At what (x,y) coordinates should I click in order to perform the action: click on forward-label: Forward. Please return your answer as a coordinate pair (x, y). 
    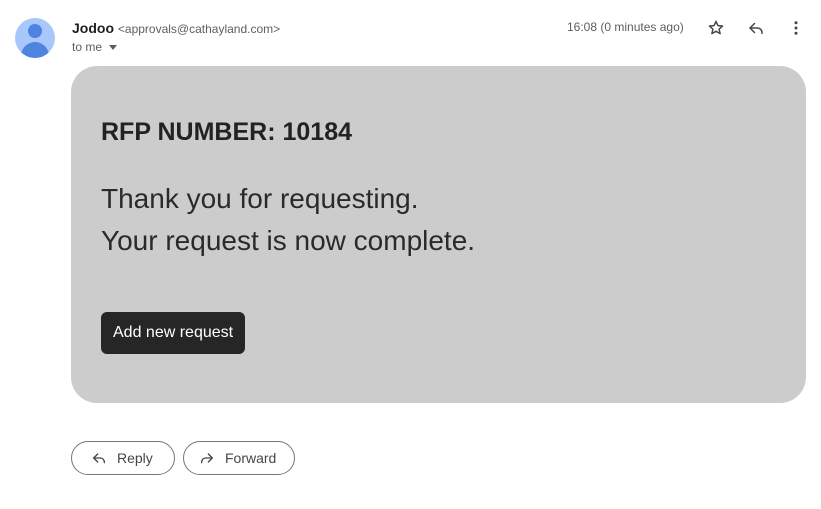
    Looking at the image, I should click on (251, 458).